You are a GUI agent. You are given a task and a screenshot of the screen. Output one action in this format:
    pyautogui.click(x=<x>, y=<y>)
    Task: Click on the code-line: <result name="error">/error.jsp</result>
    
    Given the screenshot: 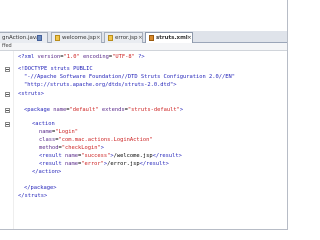 What is the action you would take?
    pyautogui.click(x=104, y=164)
    